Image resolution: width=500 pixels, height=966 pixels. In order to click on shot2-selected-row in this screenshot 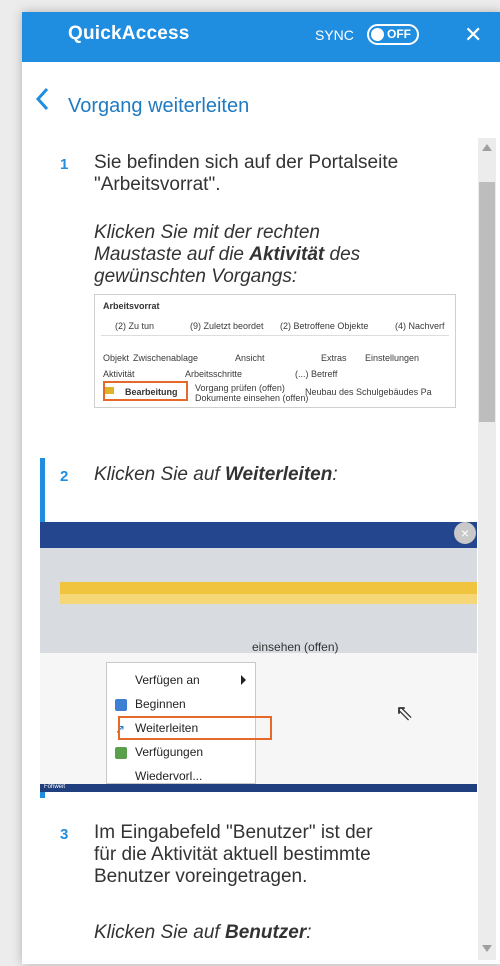, I will do `click(268, 588)`.